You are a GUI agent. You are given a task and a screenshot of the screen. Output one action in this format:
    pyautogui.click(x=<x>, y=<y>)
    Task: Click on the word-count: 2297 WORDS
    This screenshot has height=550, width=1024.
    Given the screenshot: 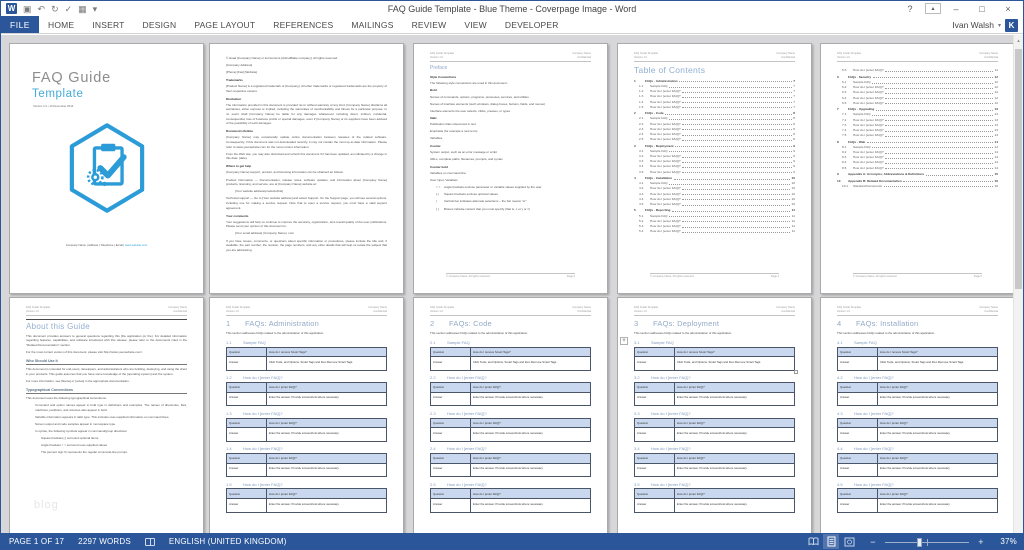 What is the action you would take?
    pyautogui.click(x=104, y=541)
    